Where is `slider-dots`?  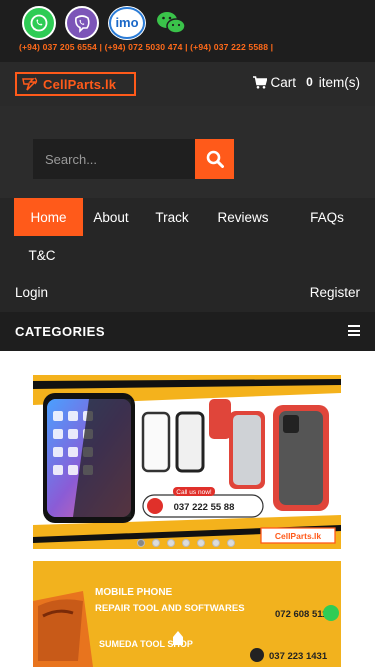
slider-dots is located at coordinates (186, 543).